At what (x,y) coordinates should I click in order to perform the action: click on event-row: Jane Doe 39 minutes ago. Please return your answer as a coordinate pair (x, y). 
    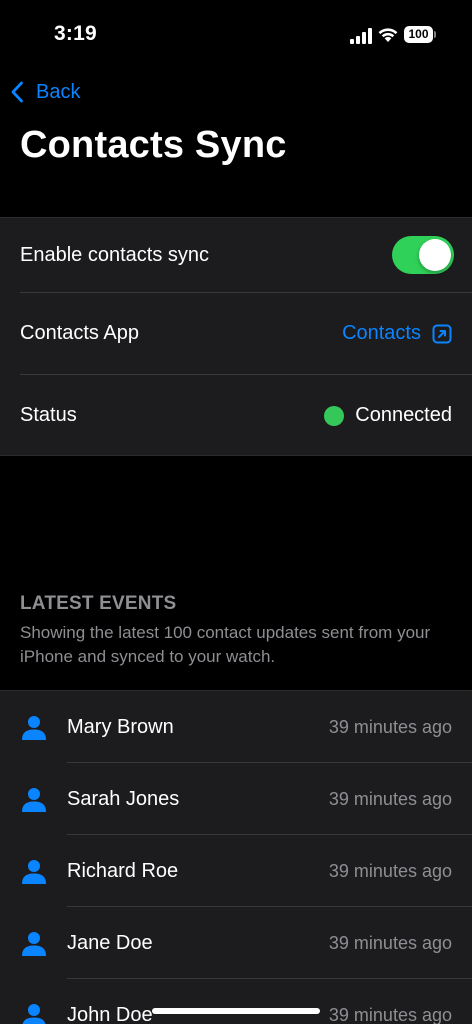
    Looking at the image, I should click on (236, 943).